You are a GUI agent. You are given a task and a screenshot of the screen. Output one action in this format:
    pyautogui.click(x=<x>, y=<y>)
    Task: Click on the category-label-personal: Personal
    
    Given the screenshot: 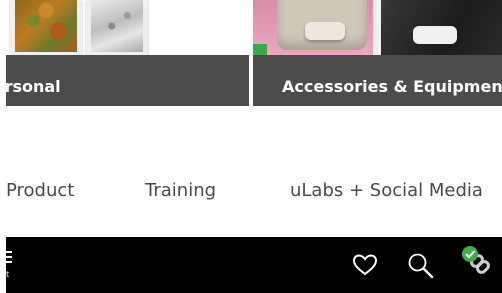 What is the action you would take?
    pyautogui.click(x=33, y=86)
    